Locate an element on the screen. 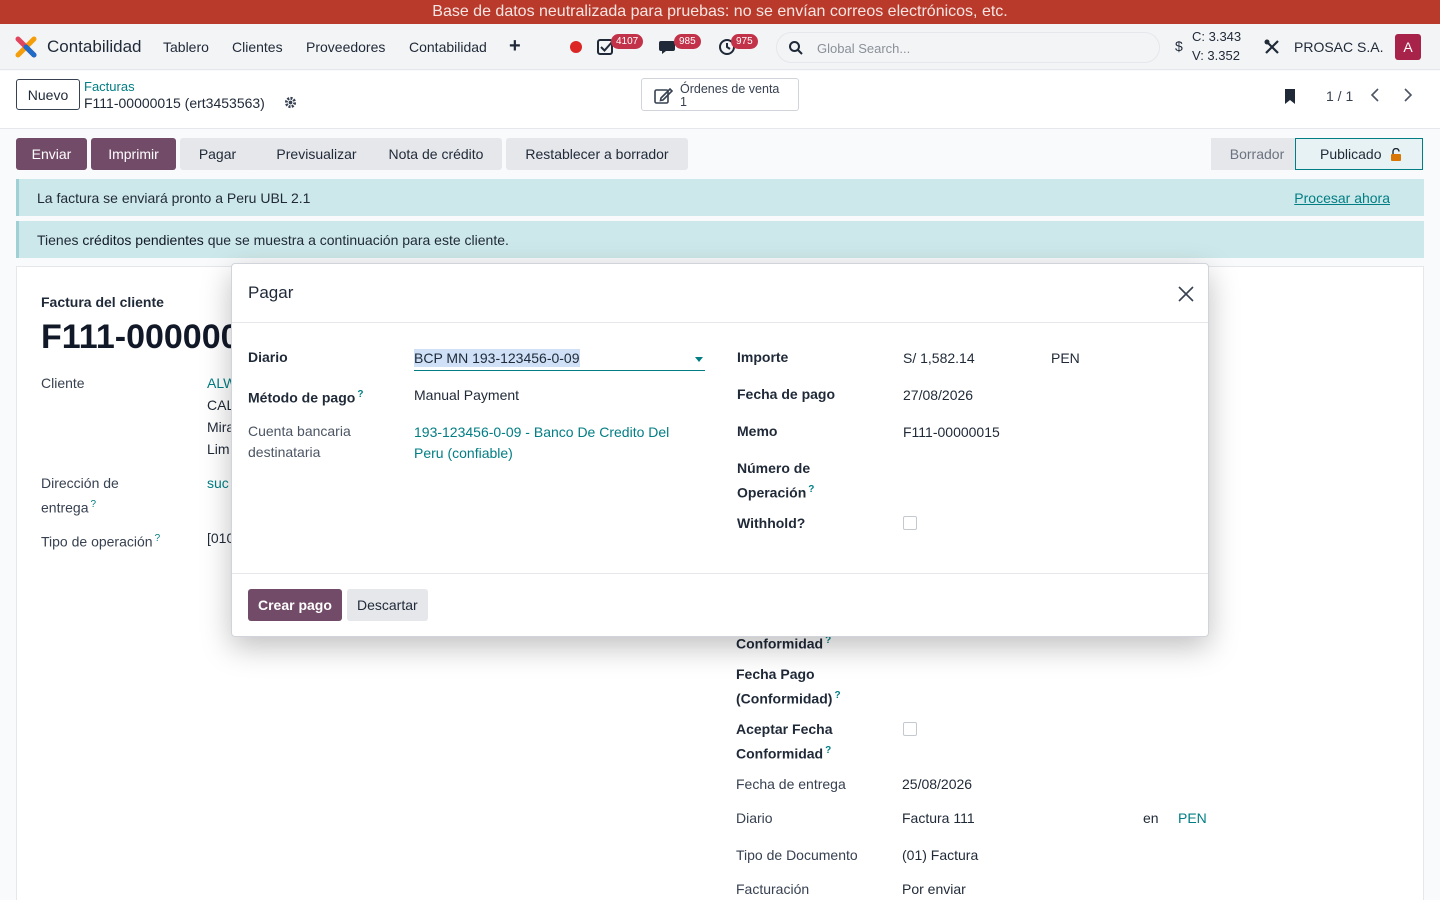  withhold-label: Withhold? is located at coordinates (771, 523).